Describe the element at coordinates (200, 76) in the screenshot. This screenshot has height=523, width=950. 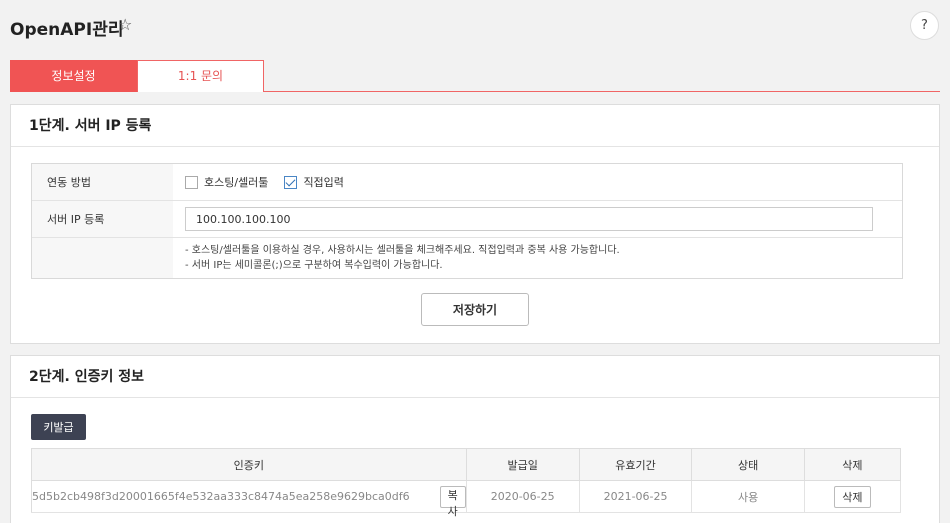
I see `tab-inquiry: 1:1 문의` at that location.